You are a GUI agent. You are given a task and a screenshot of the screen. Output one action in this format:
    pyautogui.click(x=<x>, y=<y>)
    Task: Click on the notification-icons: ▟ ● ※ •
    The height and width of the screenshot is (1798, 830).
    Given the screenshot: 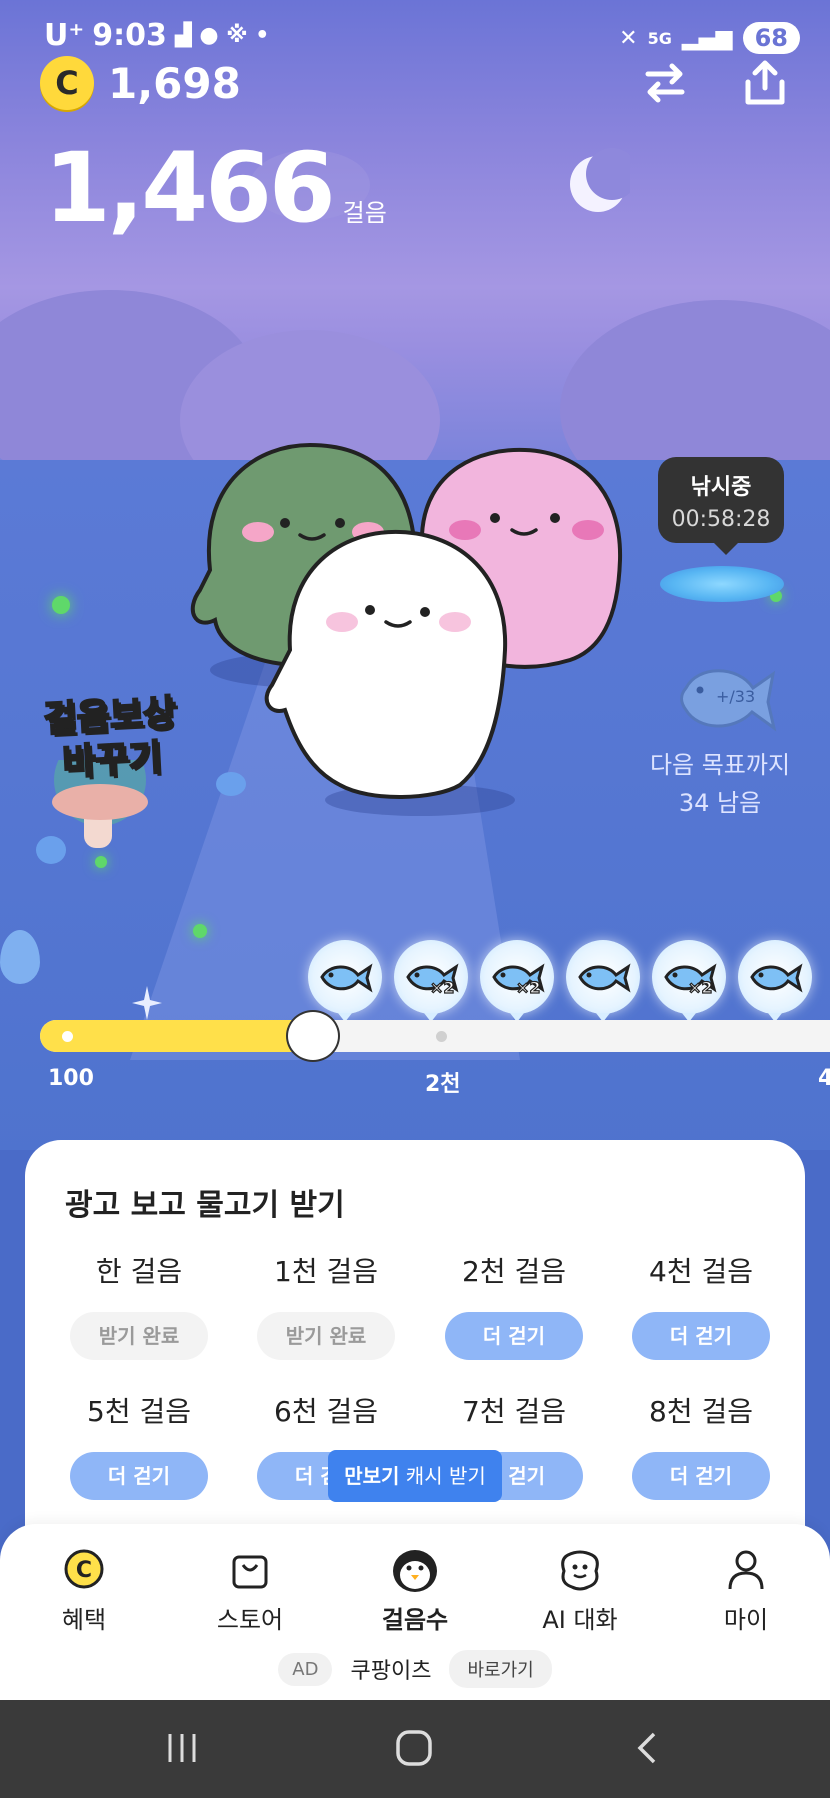 What is the action you would take?
    pyautogui.click(x=222, y=35)
    